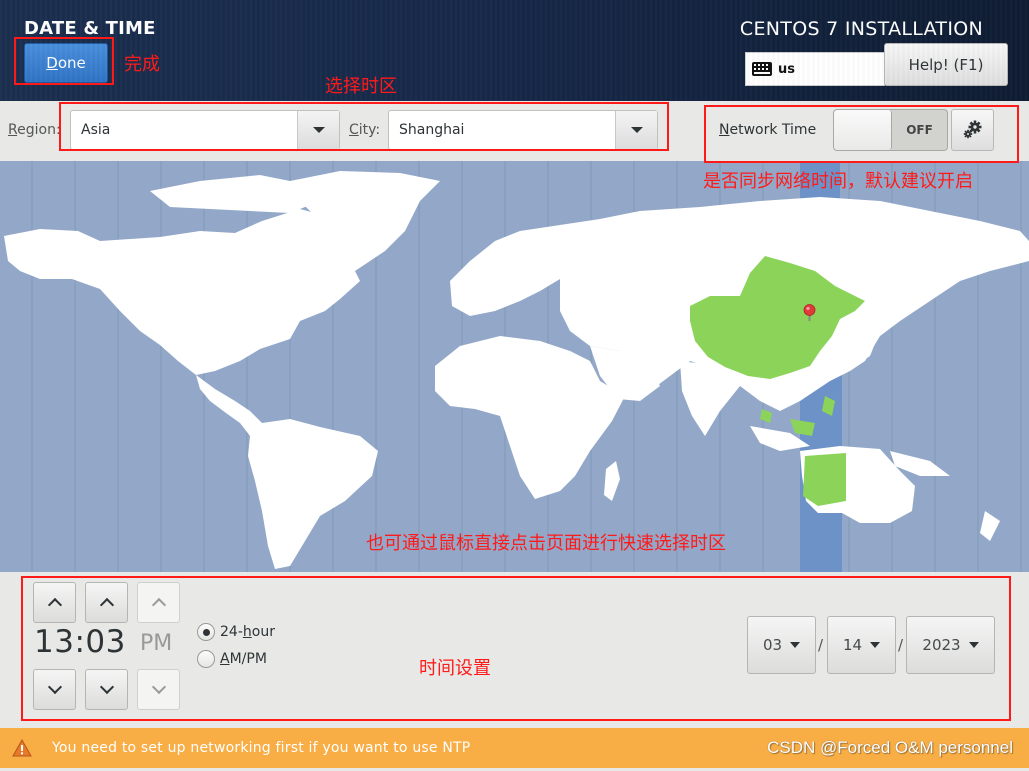 The image size is (1029, 771). I want to click on city-dropdown-button, so click(636, 130).